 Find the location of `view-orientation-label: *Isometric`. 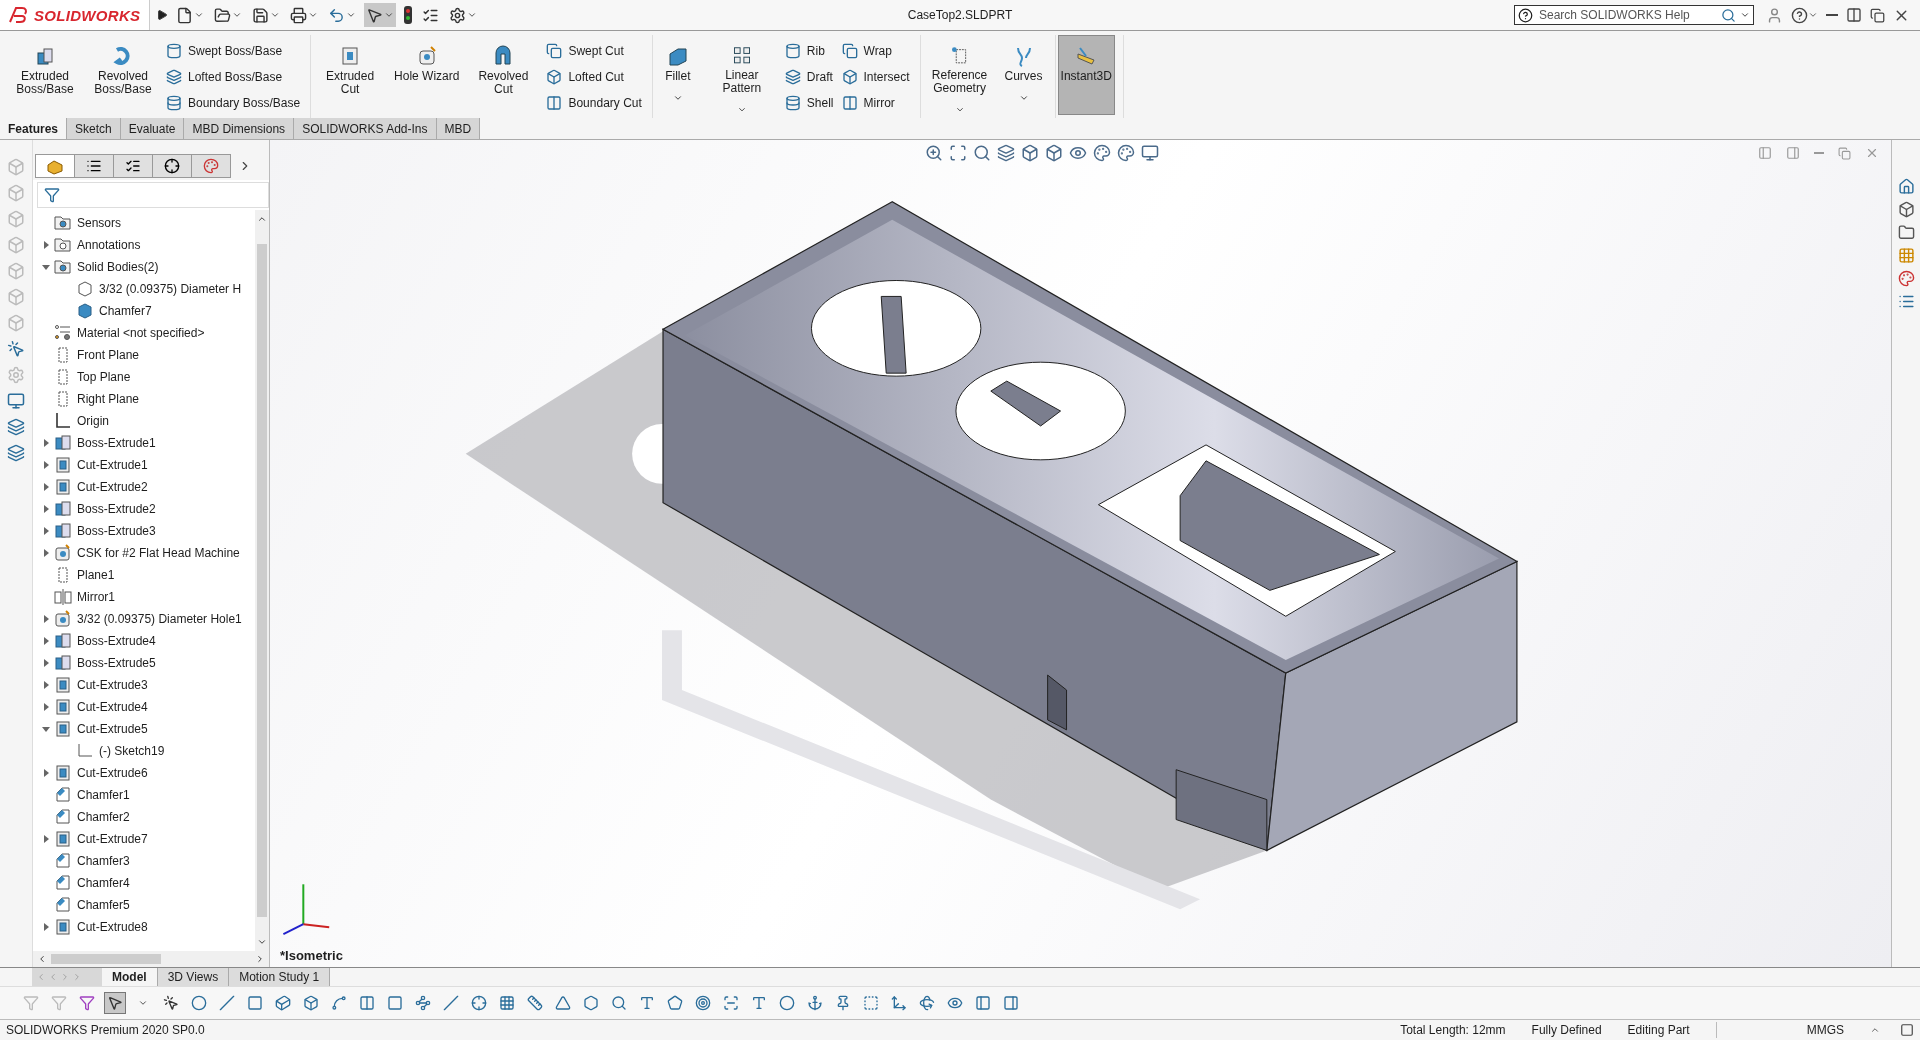

view-orientation-label: *Isometric is located at coordinates (311, 955).